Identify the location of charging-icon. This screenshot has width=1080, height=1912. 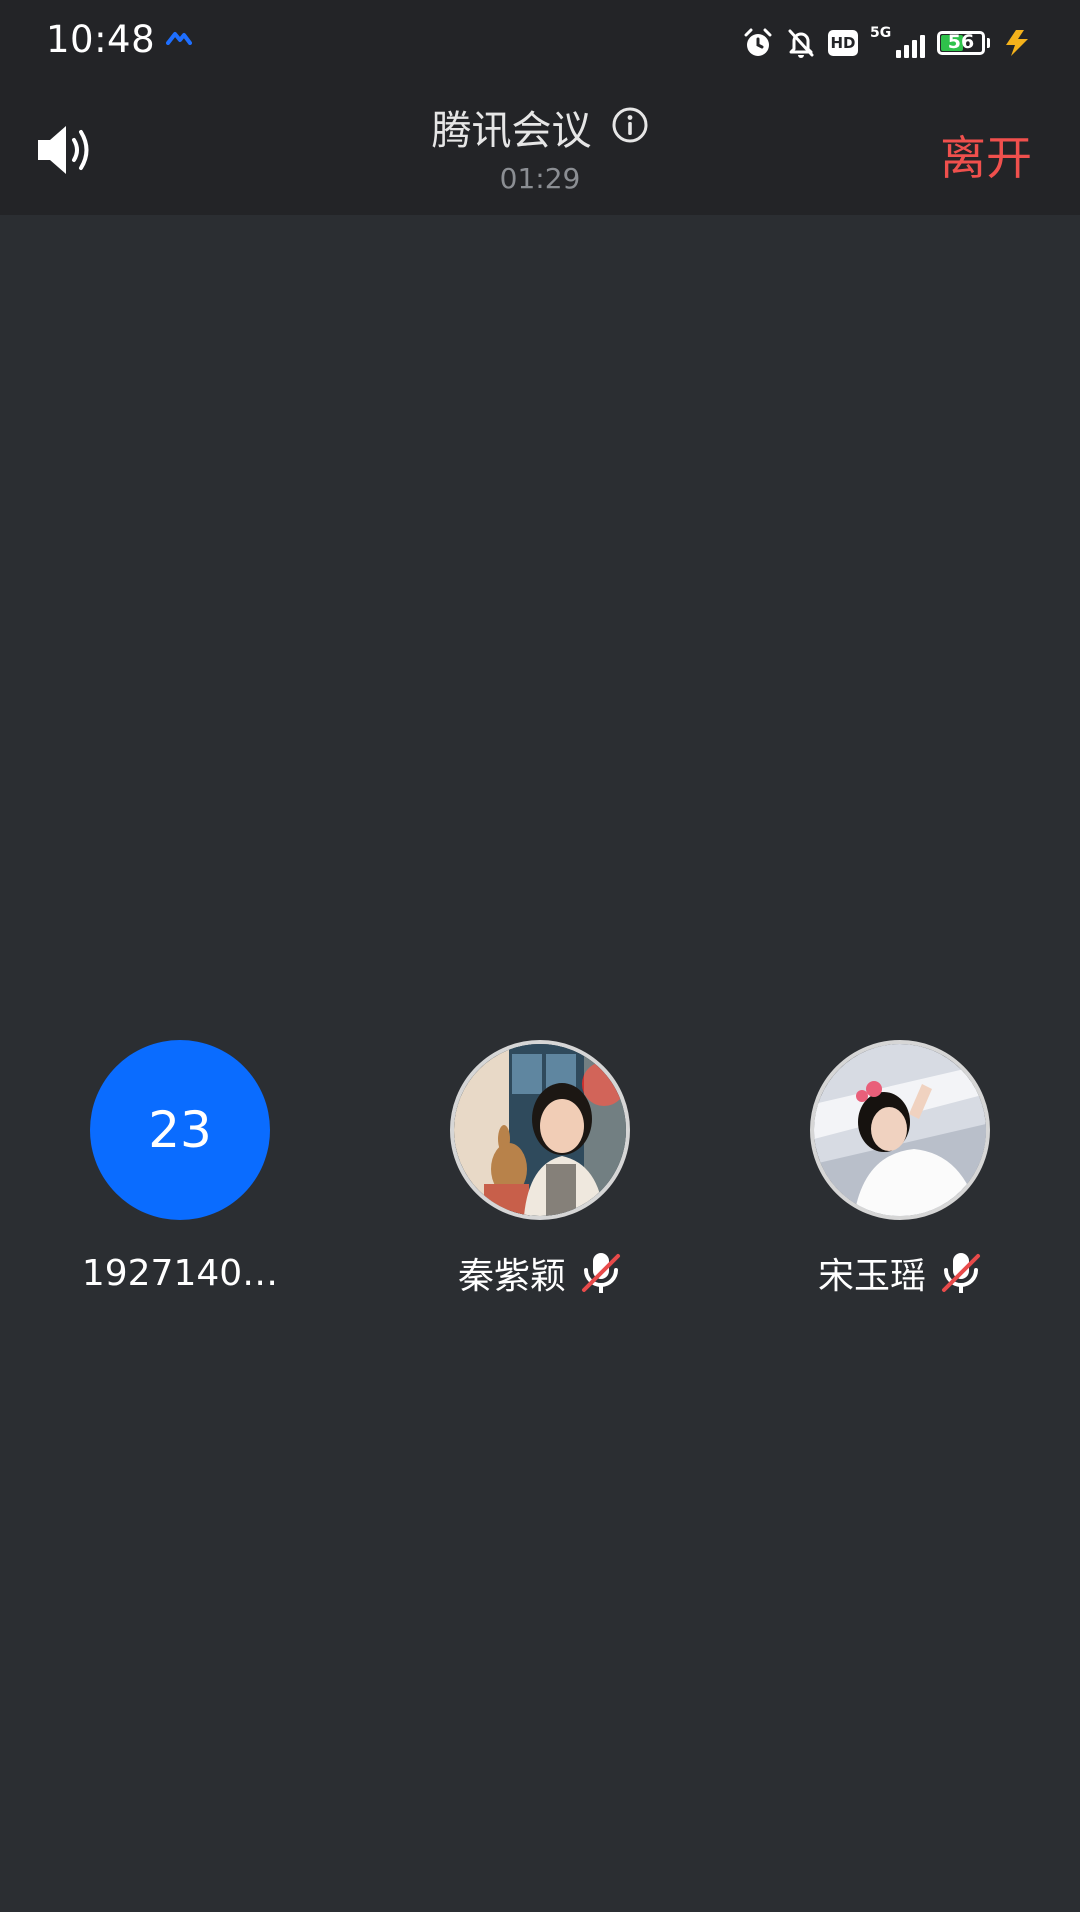
(1017, 43).